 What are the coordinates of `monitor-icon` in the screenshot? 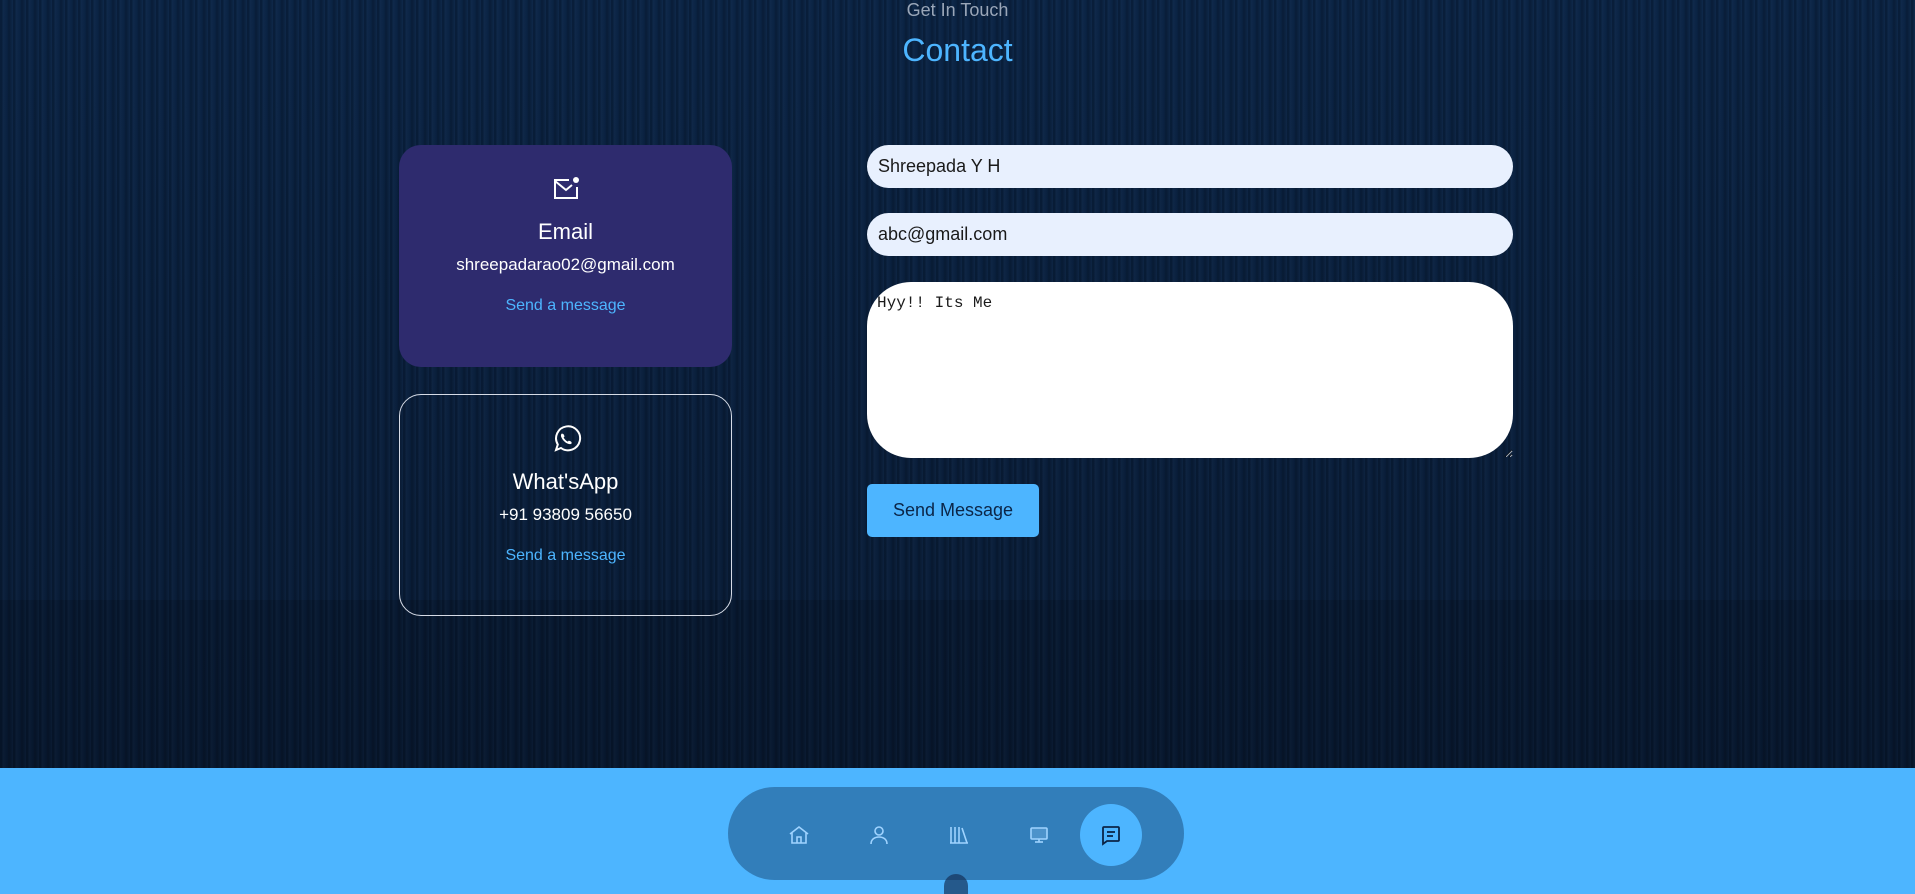 It's located at (1039, 835).